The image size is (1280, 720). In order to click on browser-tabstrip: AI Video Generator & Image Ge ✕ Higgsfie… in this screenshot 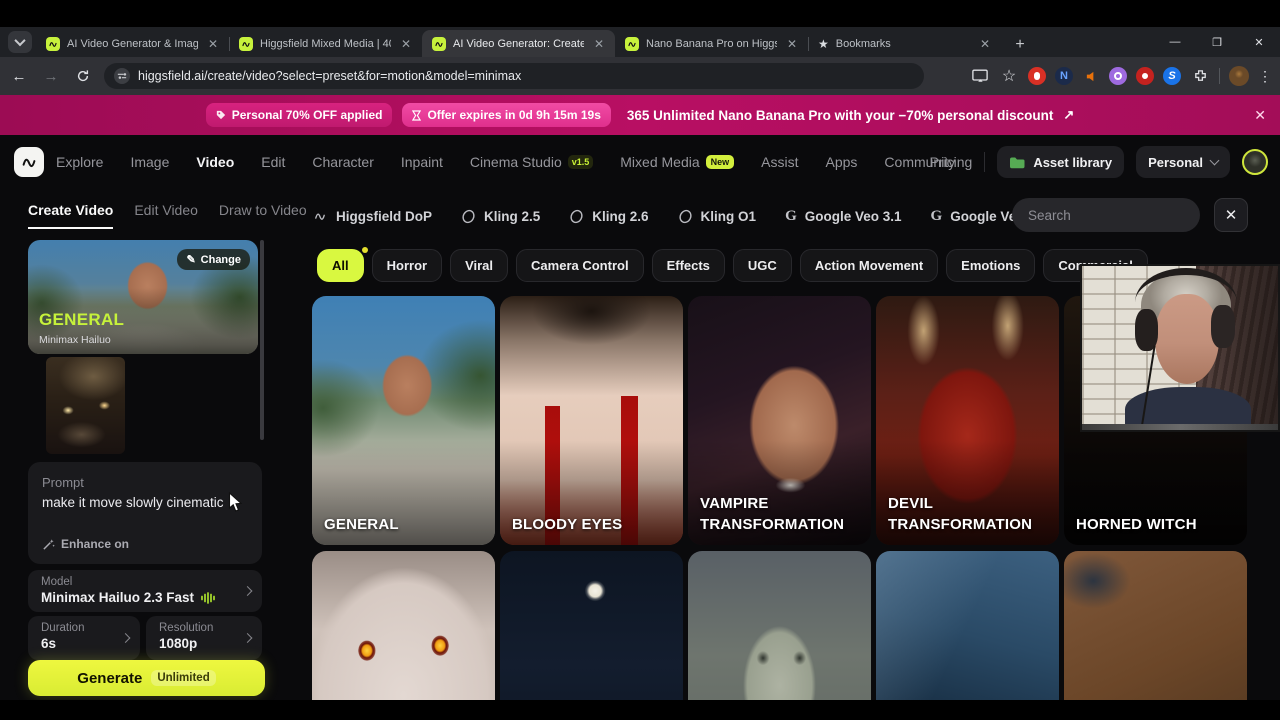, I will do `click(640, 42)`.